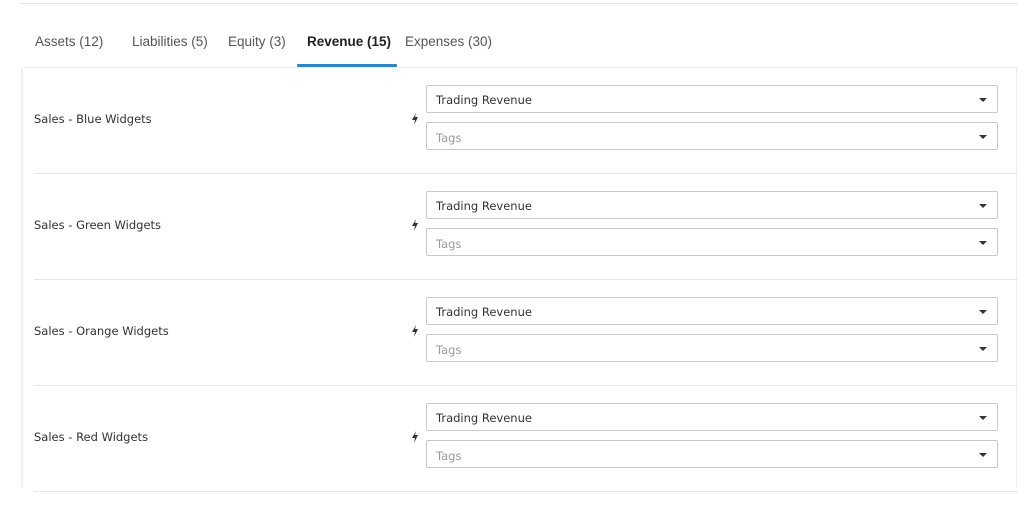  What do you see at coordinates (91, 437) in the screenshot?
I see `account-name: Sales - Red Widgets` at bounding box center [91, 437].